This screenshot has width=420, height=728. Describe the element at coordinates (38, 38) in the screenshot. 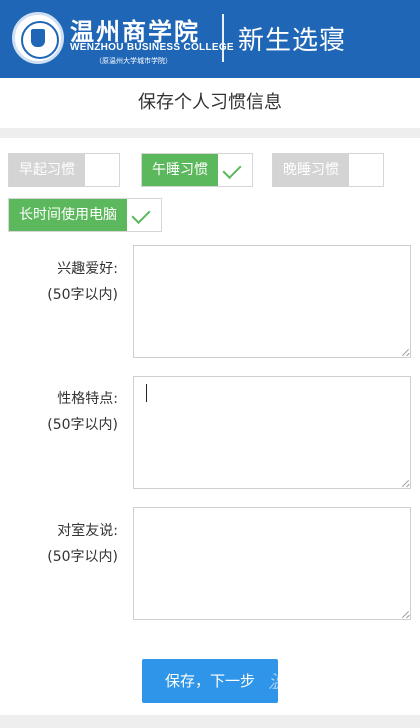

I see `school-emblem-icon` at that location.